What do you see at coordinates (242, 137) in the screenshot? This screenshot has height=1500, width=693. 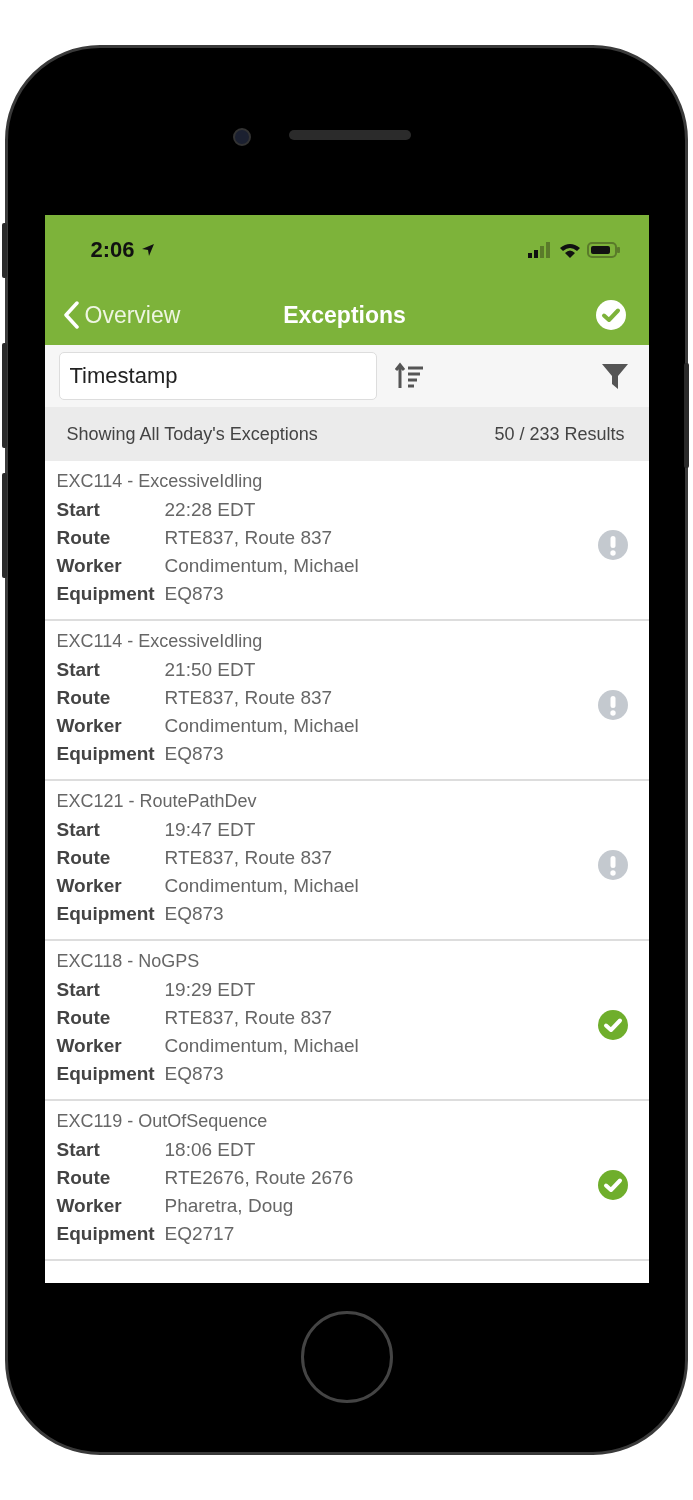 I see `camera-lens` at bounding box center [242, 137].